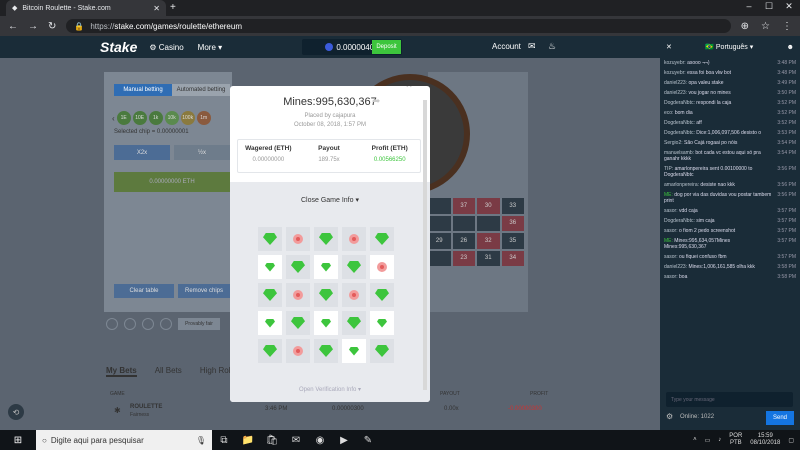 This screenshot has width=800, height=450. Describe the element at coordinates (512, 258) in the screenshot. I see `table-cell: 34` at that location.